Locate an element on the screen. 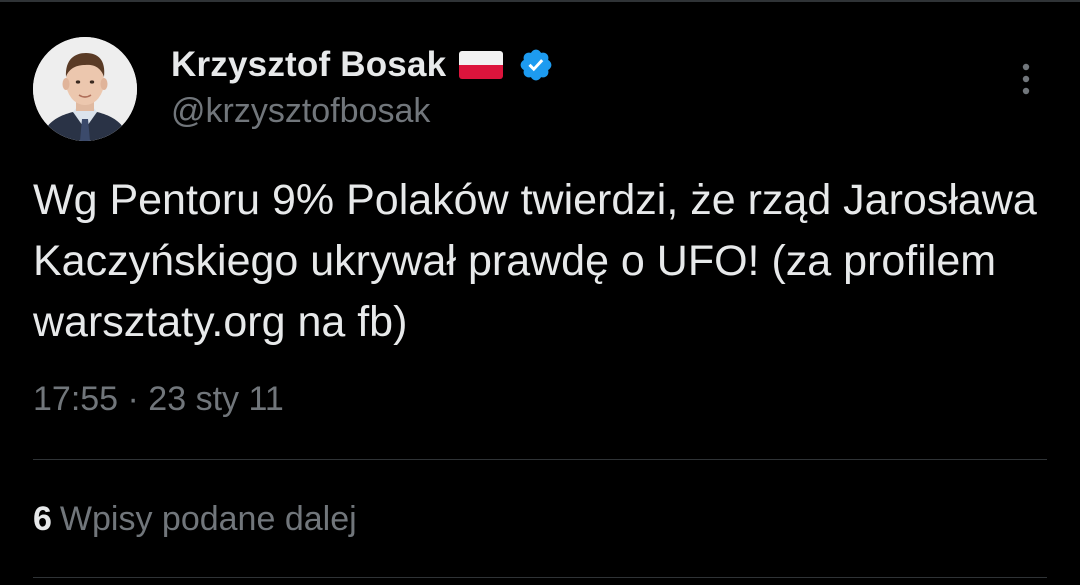 The image size is (1080, 585). tweet-timestamp: 17:55 · 23 sty 11 is located at coordinates (158, 399).